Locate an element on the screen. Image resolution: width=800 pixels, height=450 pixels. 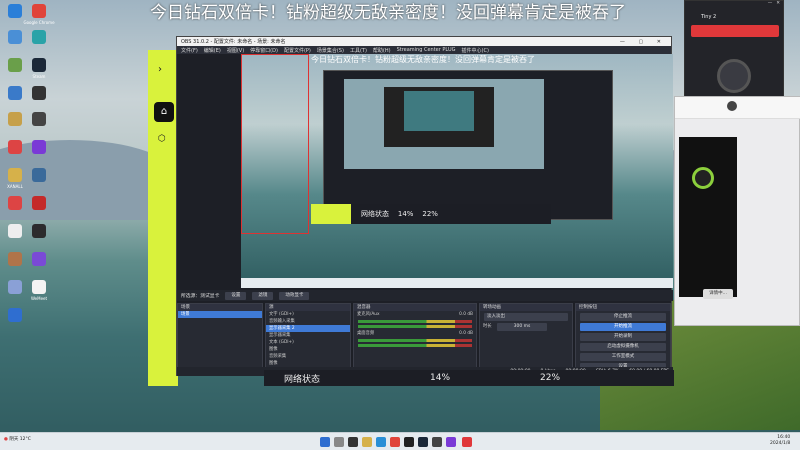
desktop-icon: XANALL is located at coordinates (15, 183).